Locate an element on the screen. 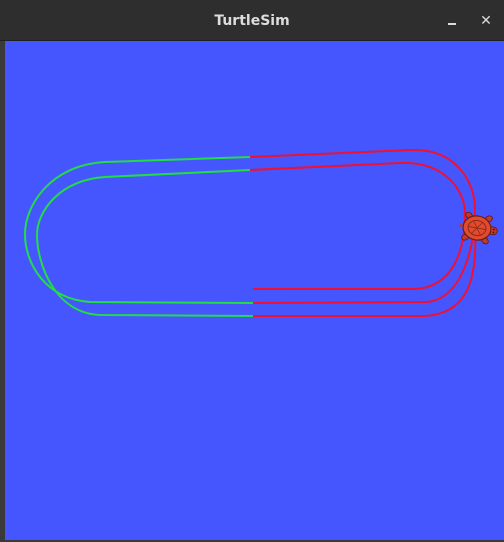  minimize-icon is located at coordinates (452, 24).